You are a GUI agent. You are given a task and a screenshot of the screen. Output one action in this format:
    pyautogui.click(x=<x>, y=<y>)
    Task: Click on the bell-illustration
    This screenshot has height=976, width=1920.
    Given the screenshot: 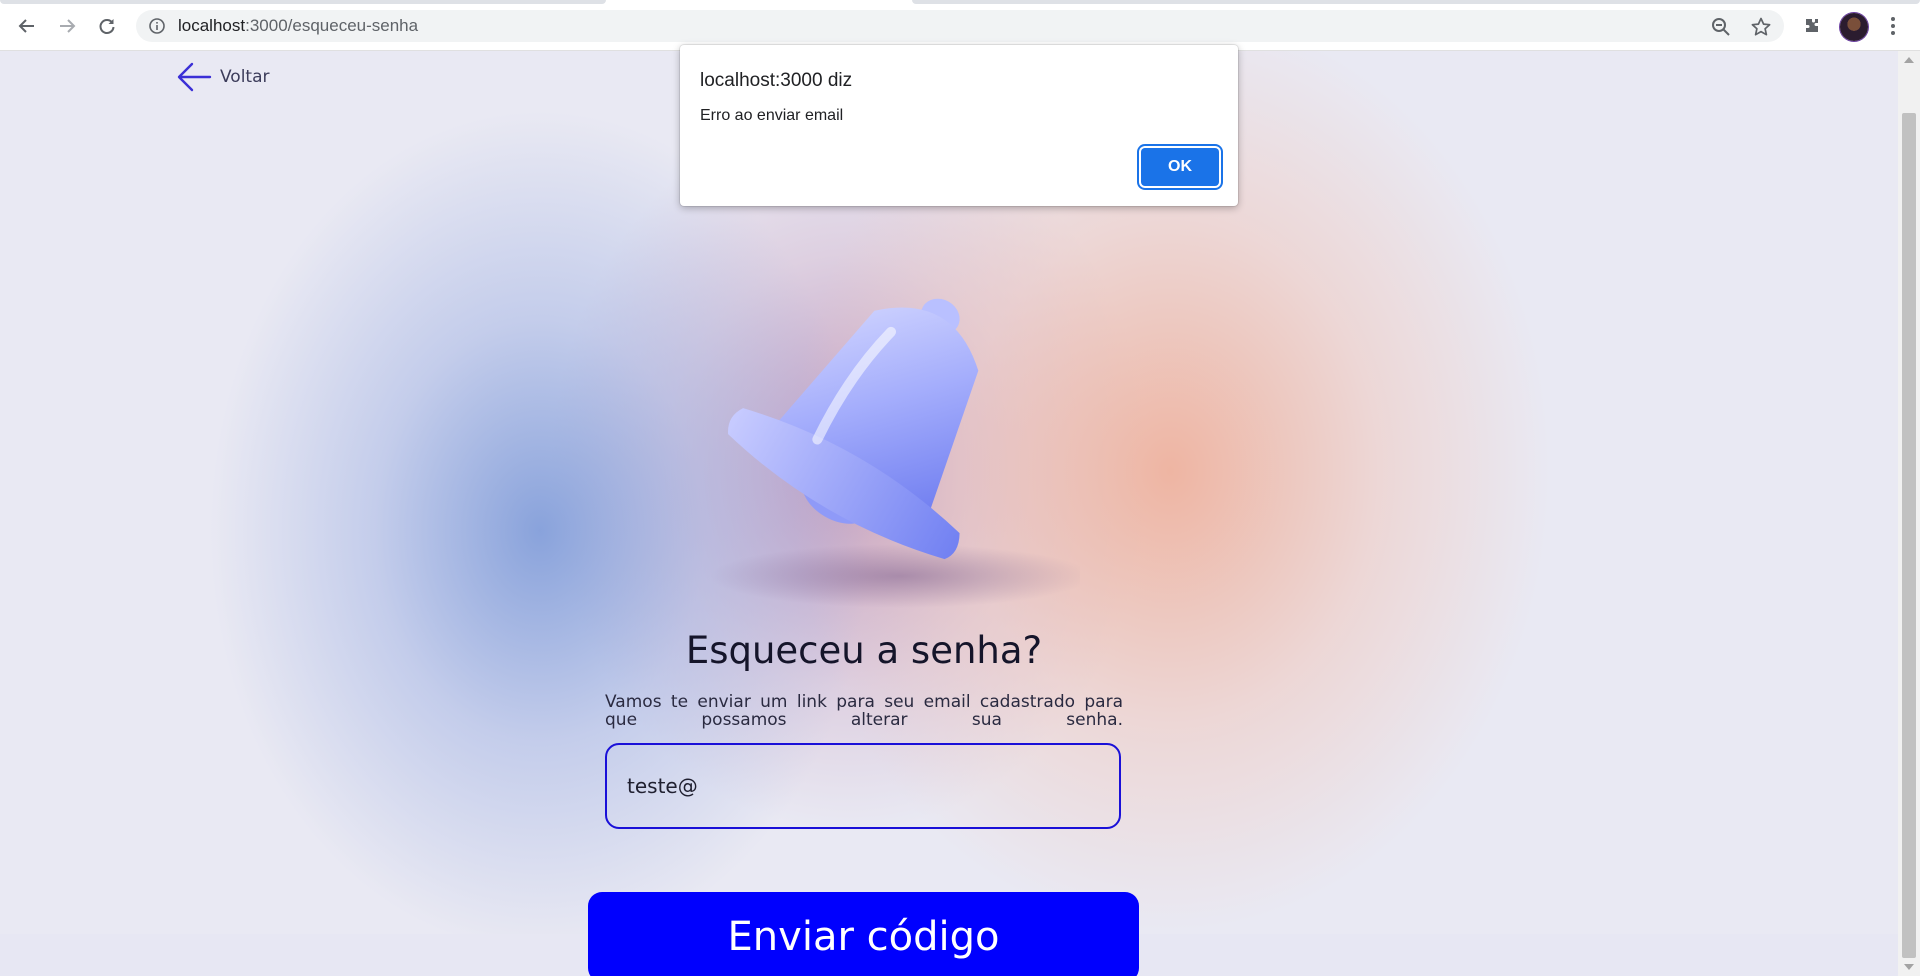 What is the action you would take?
    pyautogui.click(x=875, y=436)
    